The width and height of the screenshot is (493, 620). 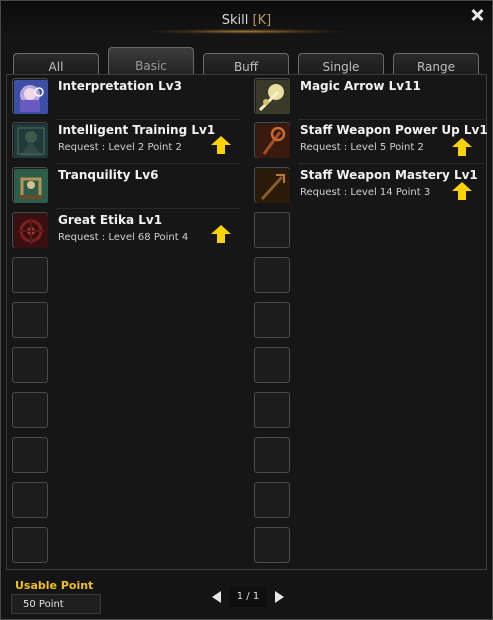 What do you see at coordinates (54, 585) in the screenshot?
I see `usable-point-label: Usable Point` at bounding box center [54, 585].